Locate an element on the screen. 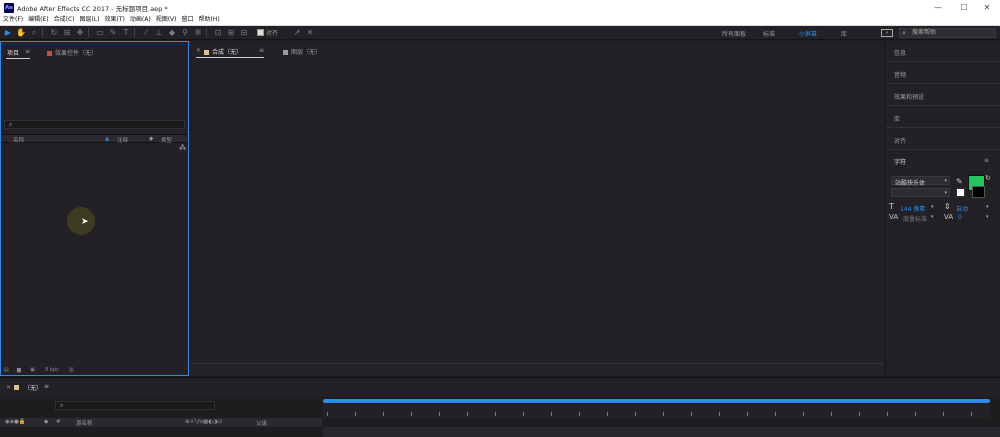 Image resolution: width=1000 pixels, height=437 pixels. timeline-column-header: ◉◈●🔒 ◆ # 源名称 ⊕☼╲fx▦◐◑⊙ 父级 is located at coordinates (161, 422).